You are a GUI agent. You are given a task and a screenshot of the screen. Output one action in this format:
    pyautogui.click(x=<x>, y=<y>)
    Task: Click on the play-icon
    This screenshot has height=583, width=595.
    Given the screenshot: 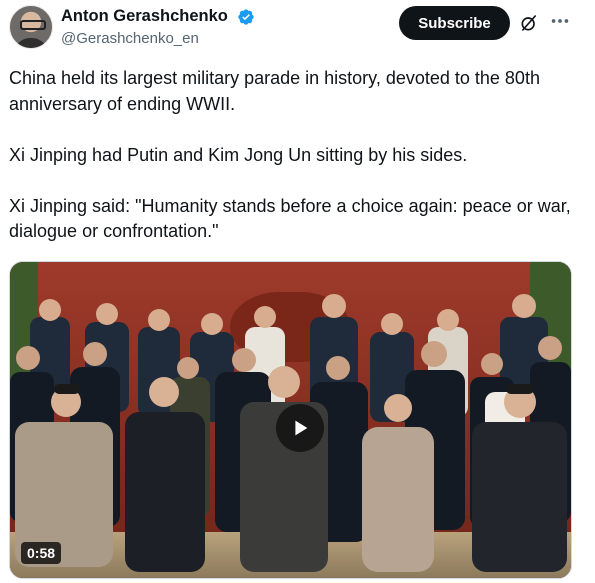 What is the action you would take?
    pyautogui.click(x=301, y=428)
    